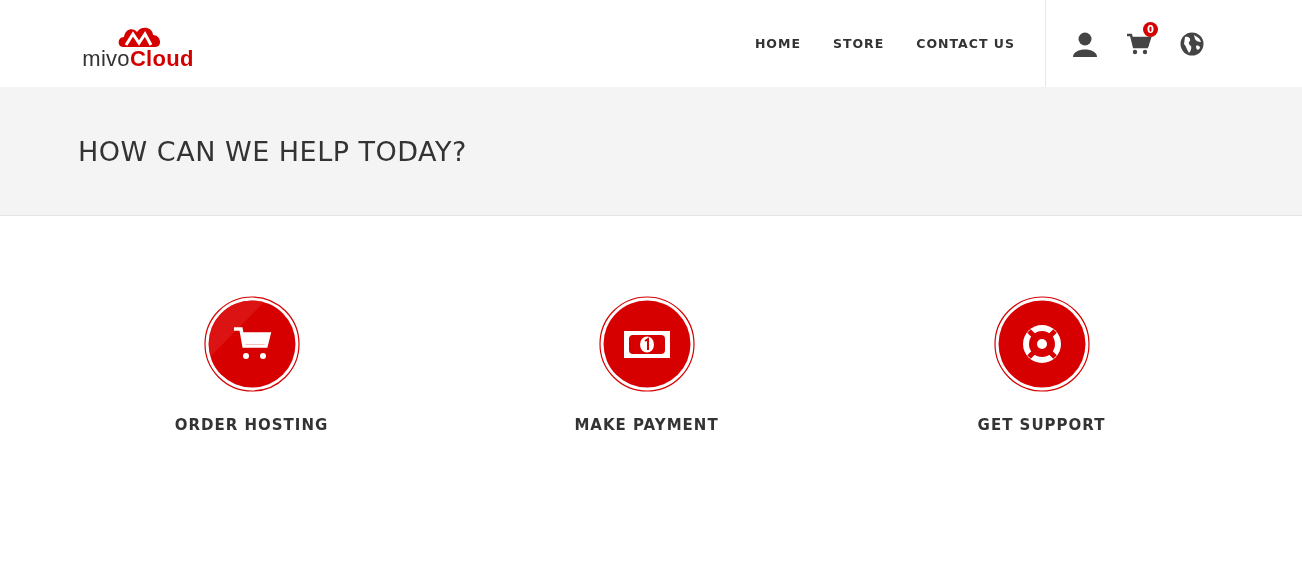 The height and width of the screenshot is (588, 1302). I want to click on nav-link: HOME, so click(777, 43).